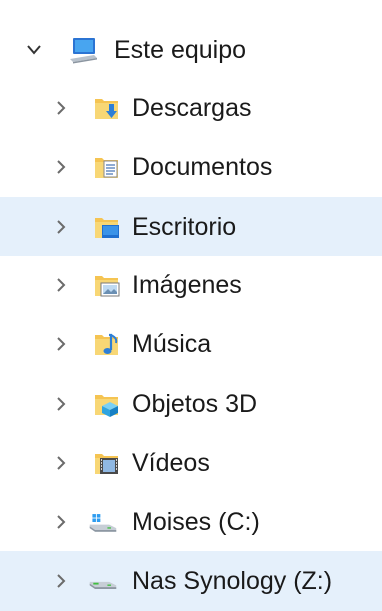  What do you see at coordinates (83, 50) in the screenshot?
I see `computer-icon` at bounding box center [83, 50].